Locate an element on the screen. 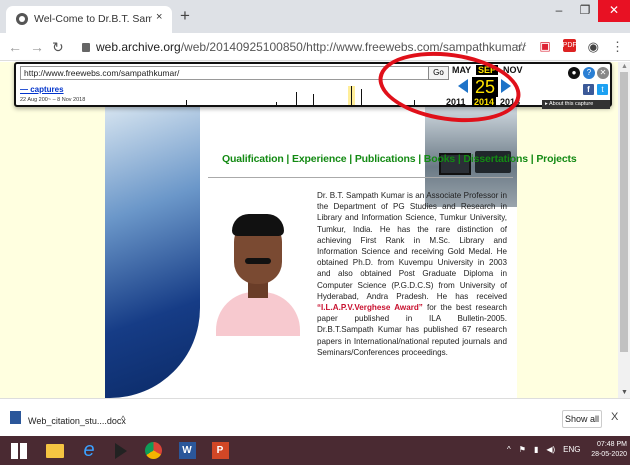  chrome-icon is located at coordinates (153, 450).